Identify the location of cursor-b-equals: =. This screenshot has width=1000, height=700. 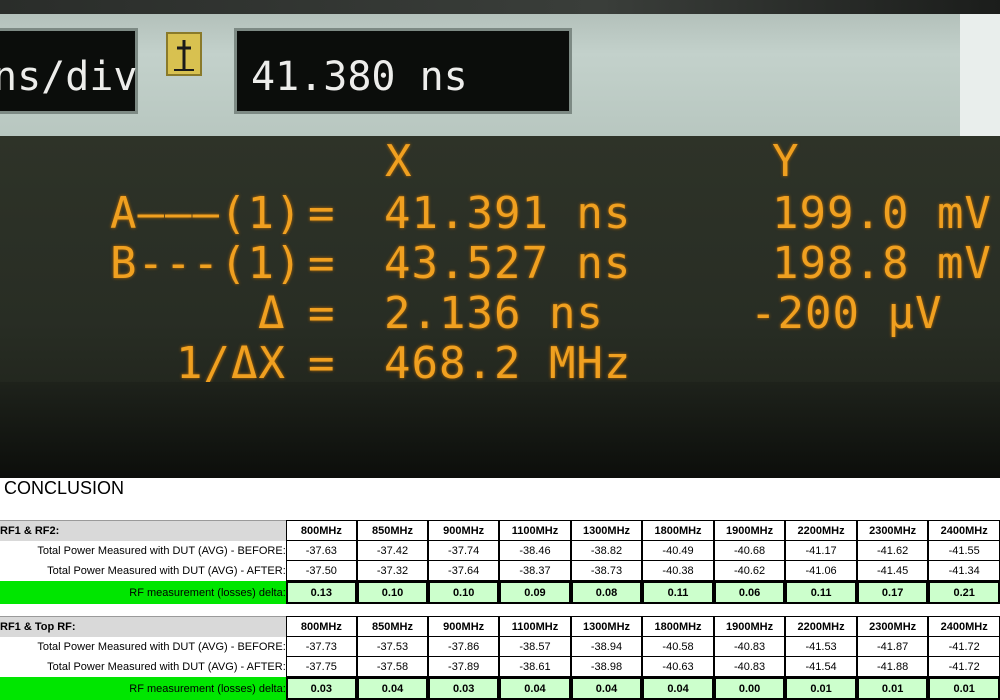
(322, 263).